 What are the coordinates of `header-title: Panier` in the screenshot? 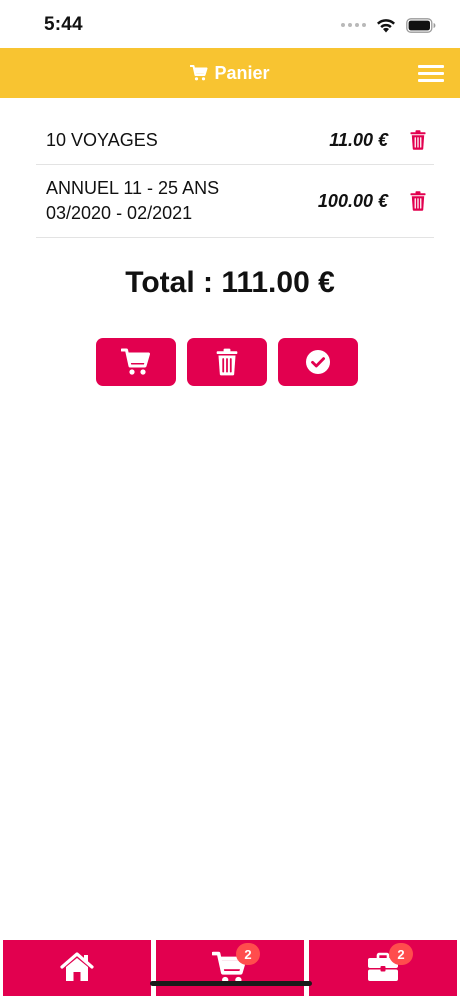 It's located at (230, 73).